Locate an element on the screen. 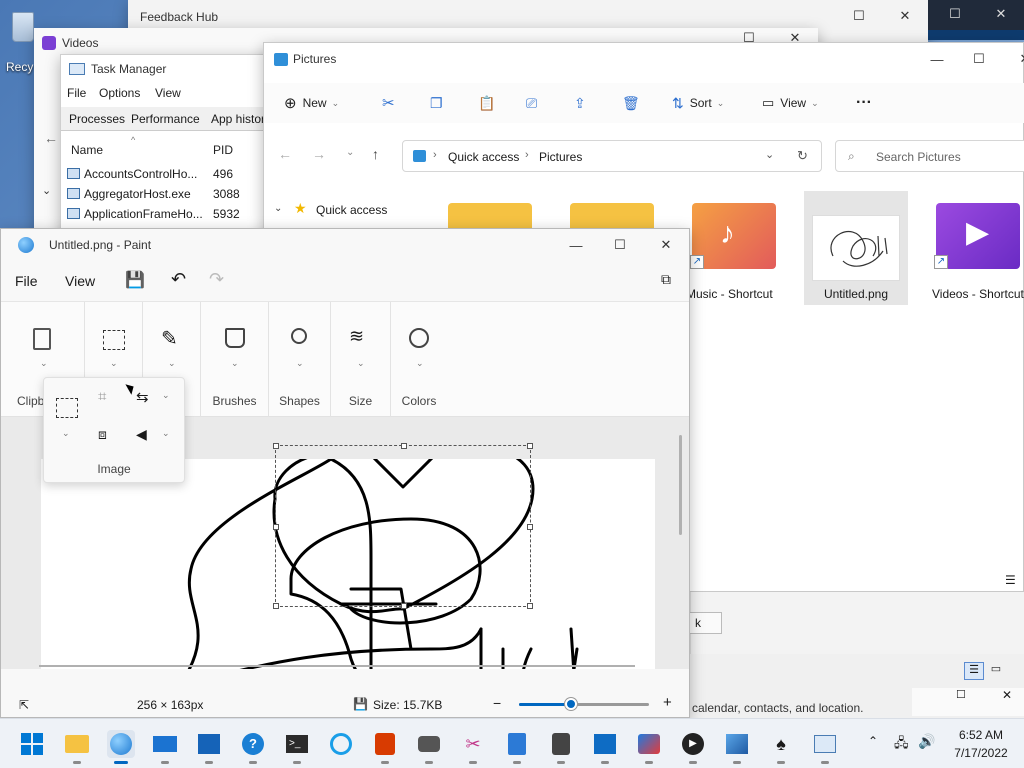  paste-button: 📋 is located at coordinates (486, 103).